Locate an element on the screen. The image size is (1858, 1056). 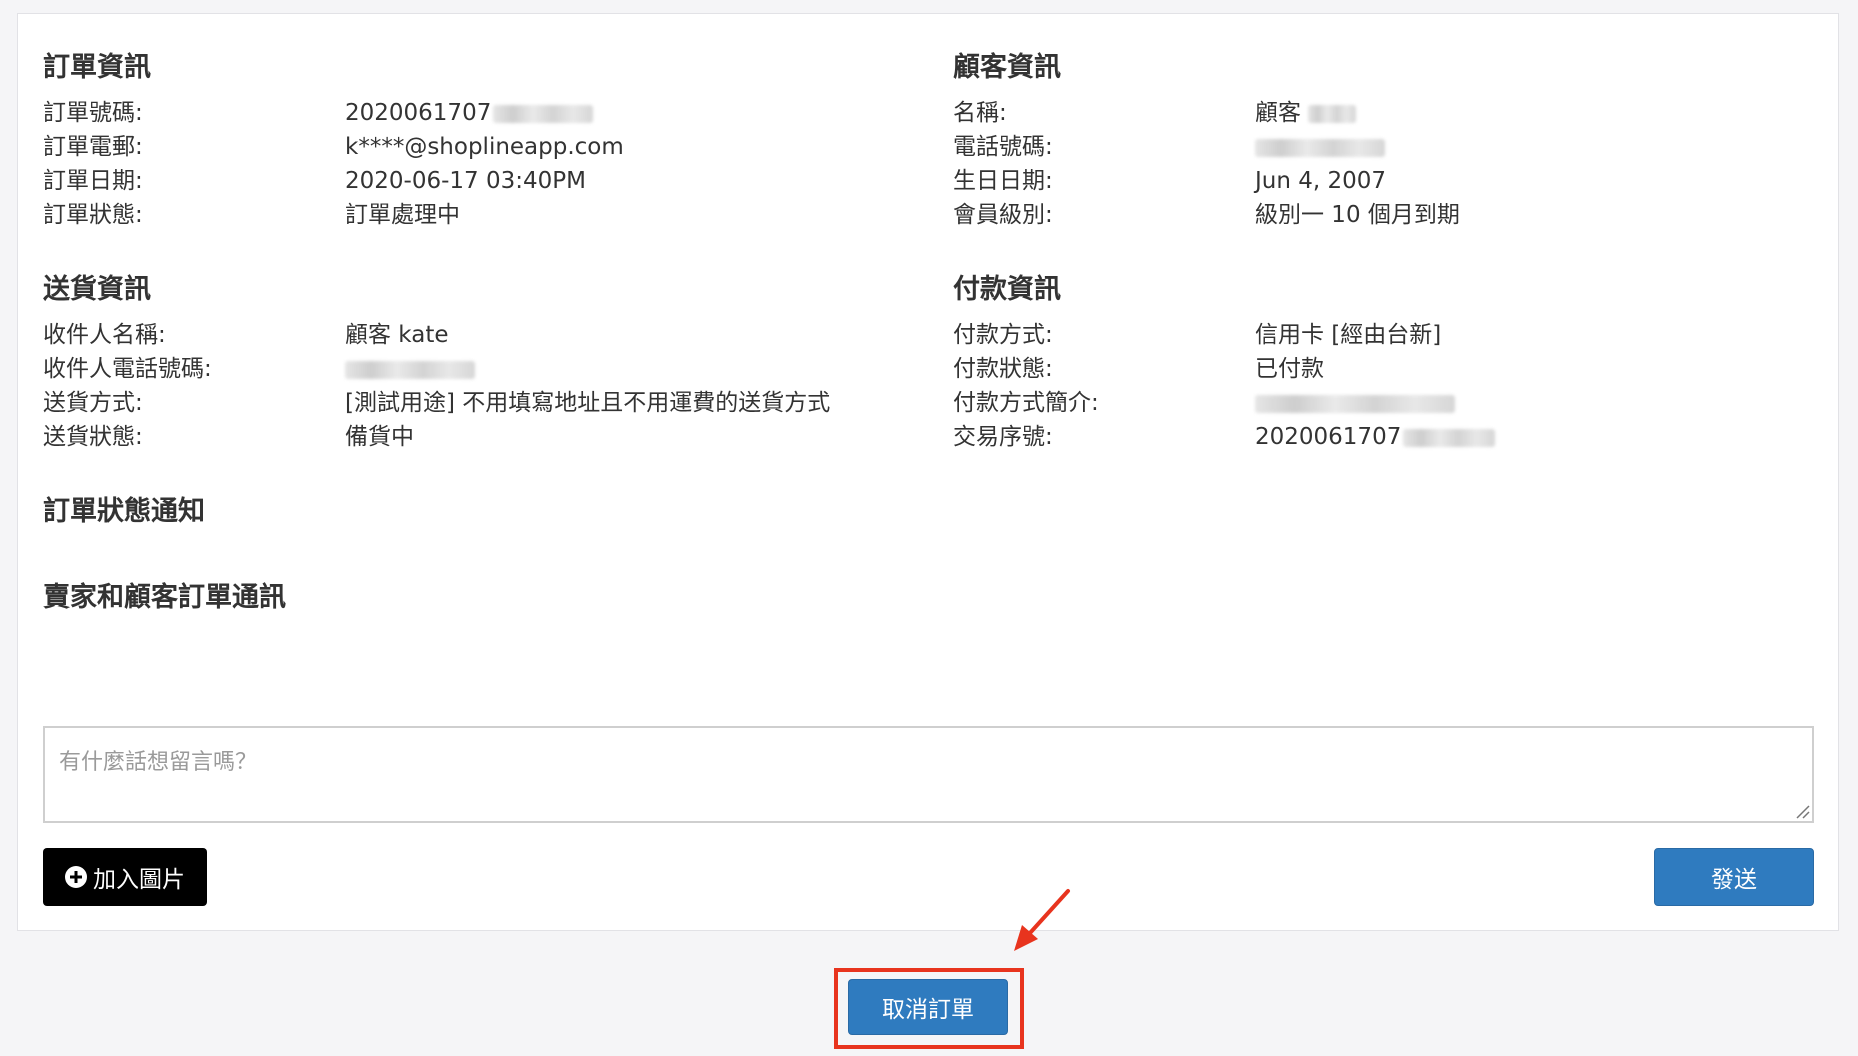
payment-status-row: 付款狀態: 已付款 is located at coordinates (1393, 369).